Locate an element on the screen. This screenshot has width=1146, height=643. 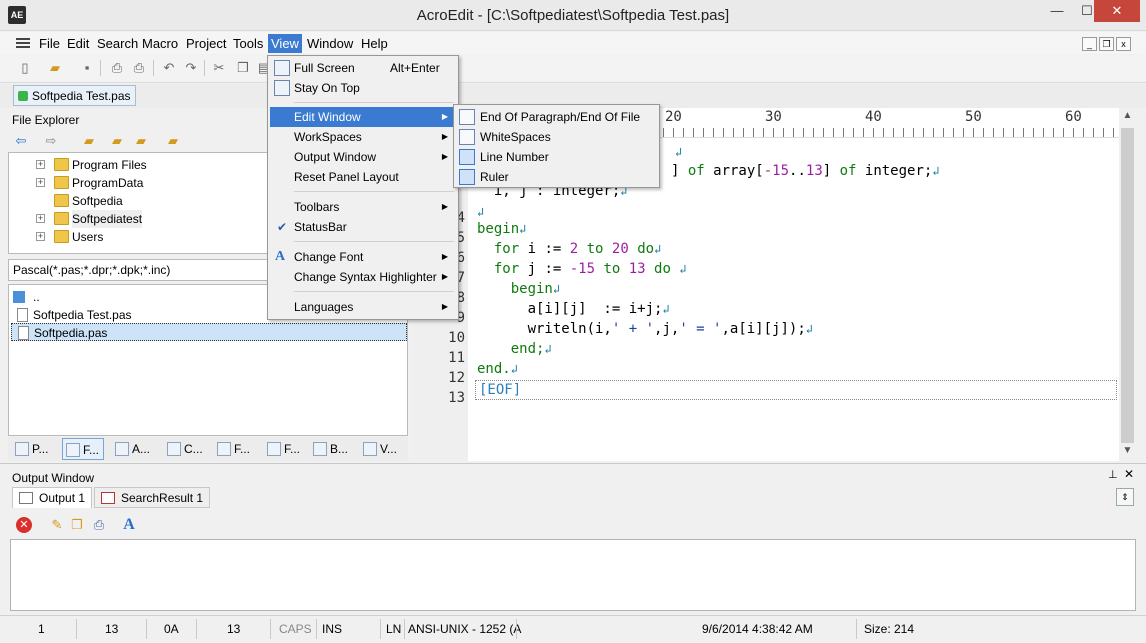
clear-icon: ✕ is located at coordinates (24, 525).